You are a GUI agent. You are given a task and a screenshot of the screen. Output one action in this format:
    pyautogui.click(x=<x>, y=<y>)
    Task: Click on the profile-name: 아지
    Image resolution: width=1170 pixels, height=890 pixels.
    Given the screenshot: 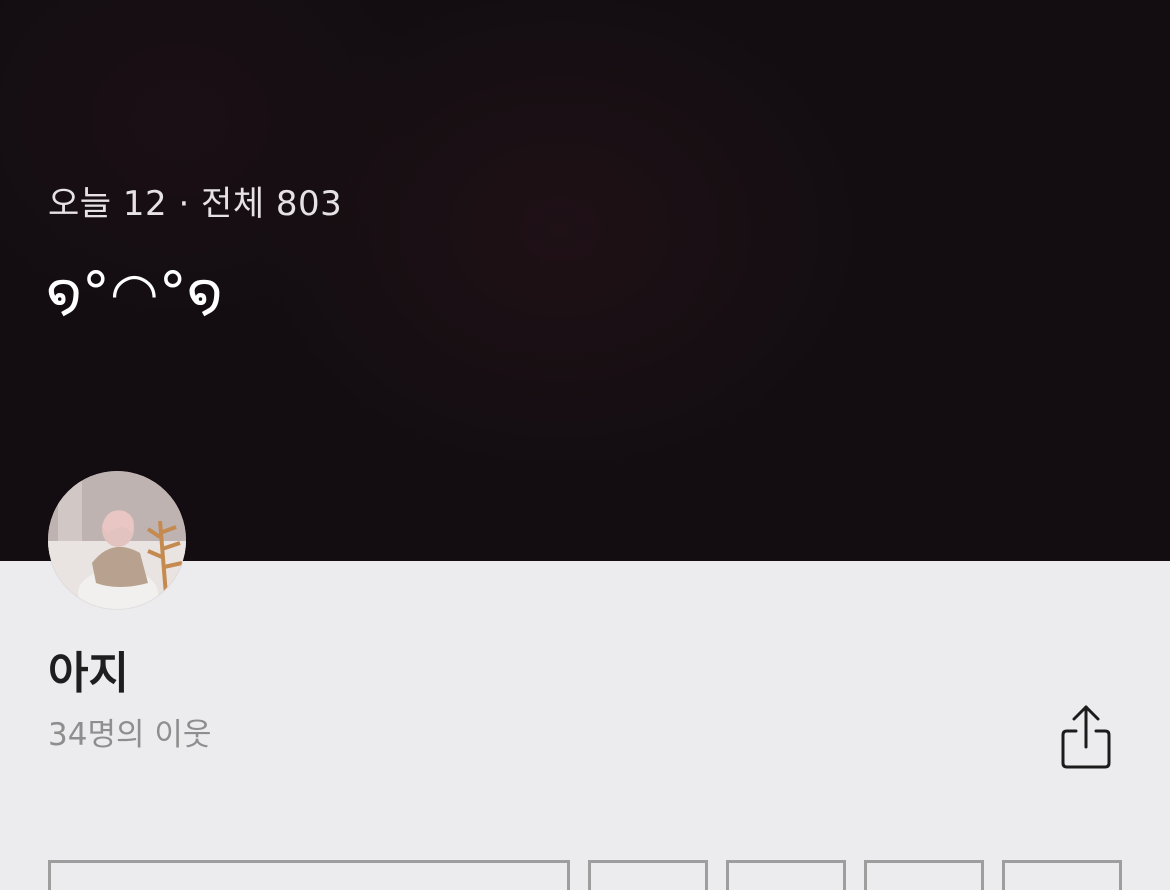 What is the action you would take?
    pyautogui.click(x=88, y=673)
    